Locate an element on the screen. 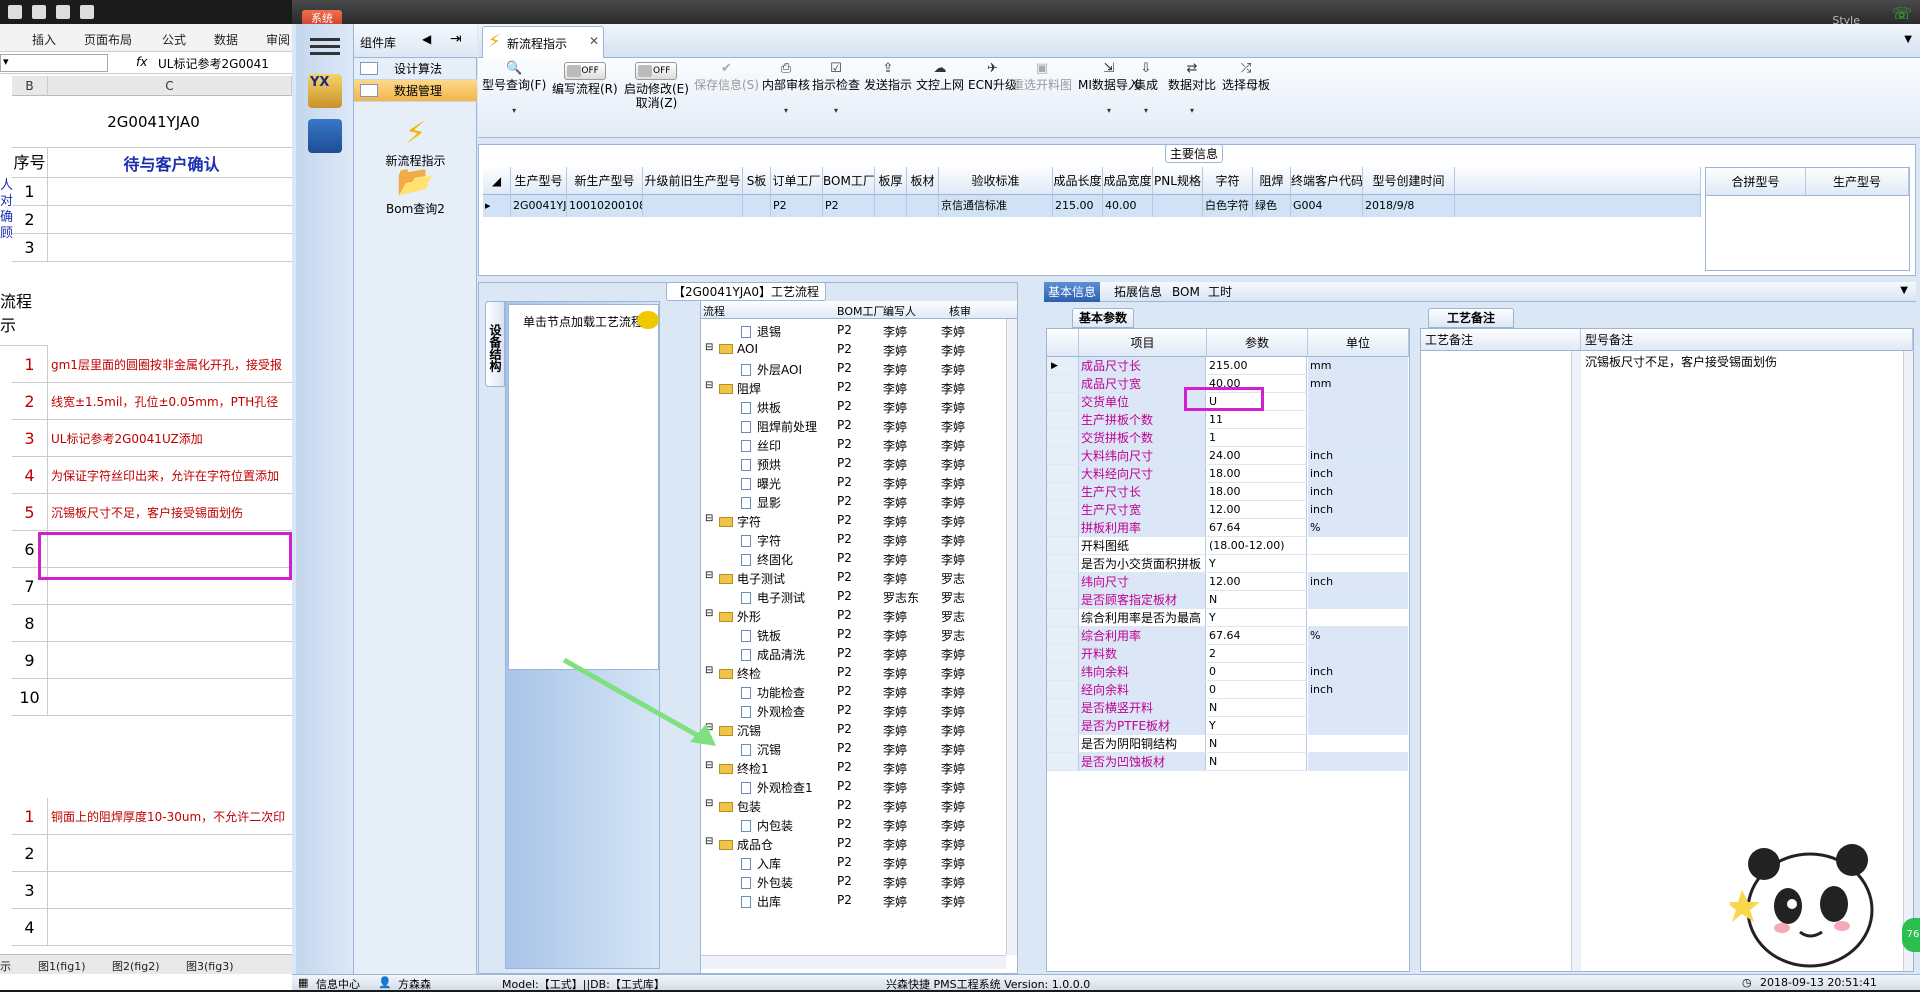 Image resolution: width=1920 pixels, height=992 pixels. tab-new-flow: ⚡ 新流程指示 ✕ is located at coordinates (543, 42).